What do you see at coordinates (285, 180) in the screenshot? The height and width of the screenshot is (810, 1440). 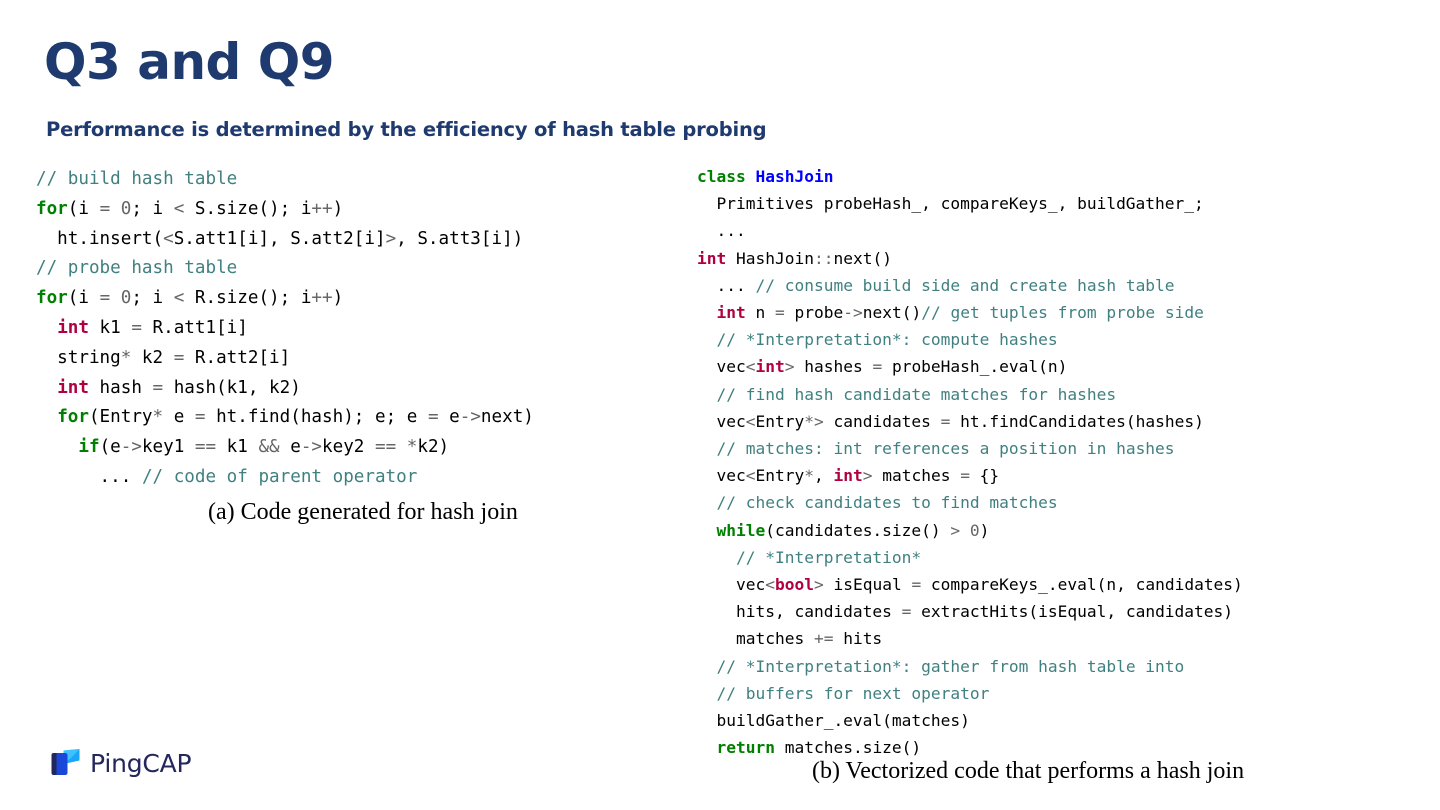 I see `code-line: // build hash table` at bounding box center [285, 180].